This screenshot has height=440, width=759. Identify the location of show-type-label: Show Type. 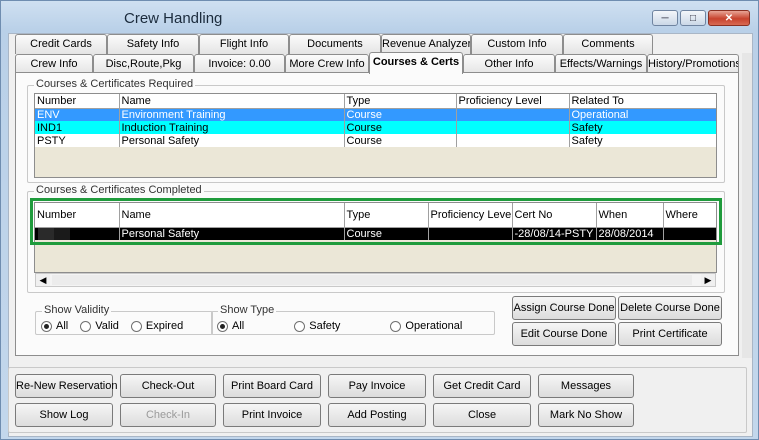
(247, 310).